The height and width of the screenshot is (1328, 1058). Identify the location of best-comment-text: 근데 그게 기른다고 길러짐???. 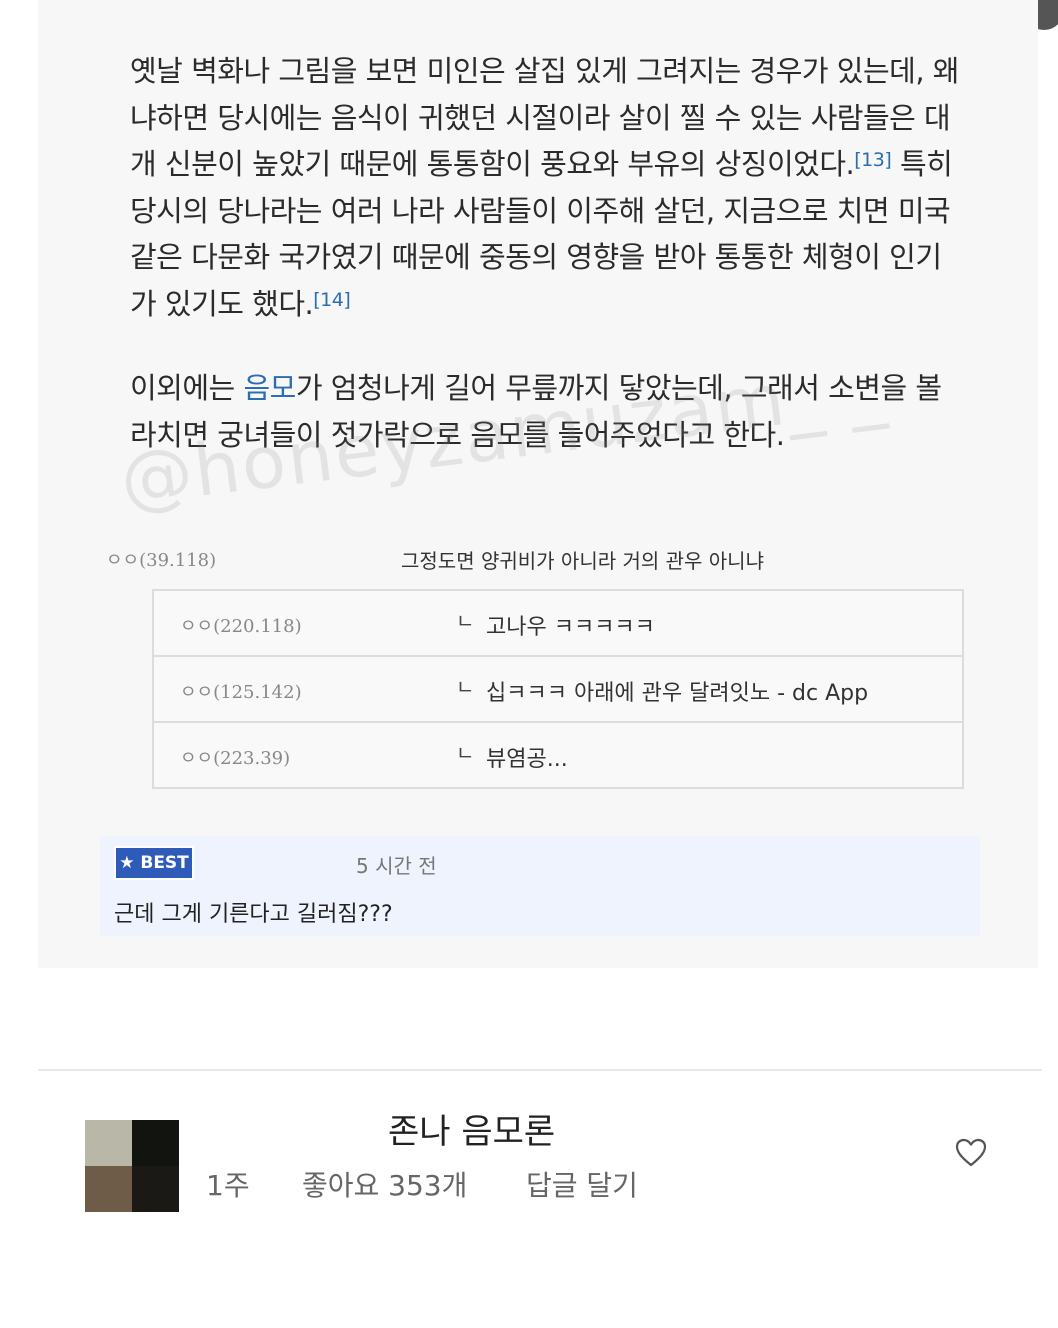
(253, 914).